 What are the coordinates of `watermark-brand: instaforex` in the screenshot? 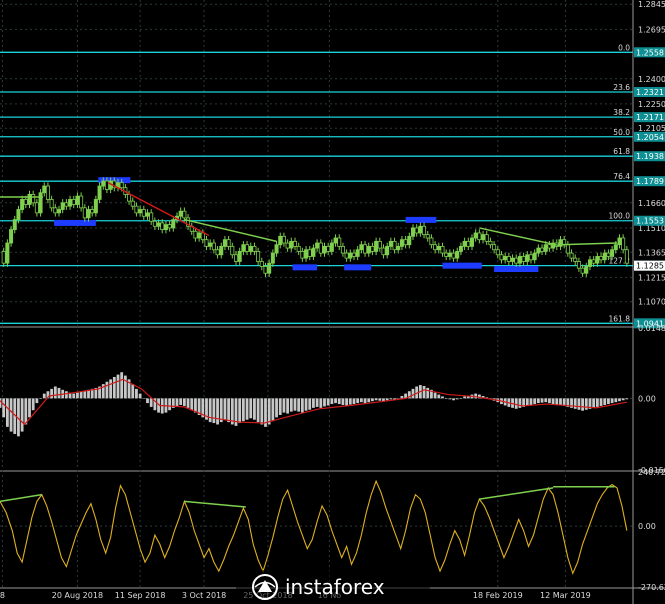 It's located at (335, 587).